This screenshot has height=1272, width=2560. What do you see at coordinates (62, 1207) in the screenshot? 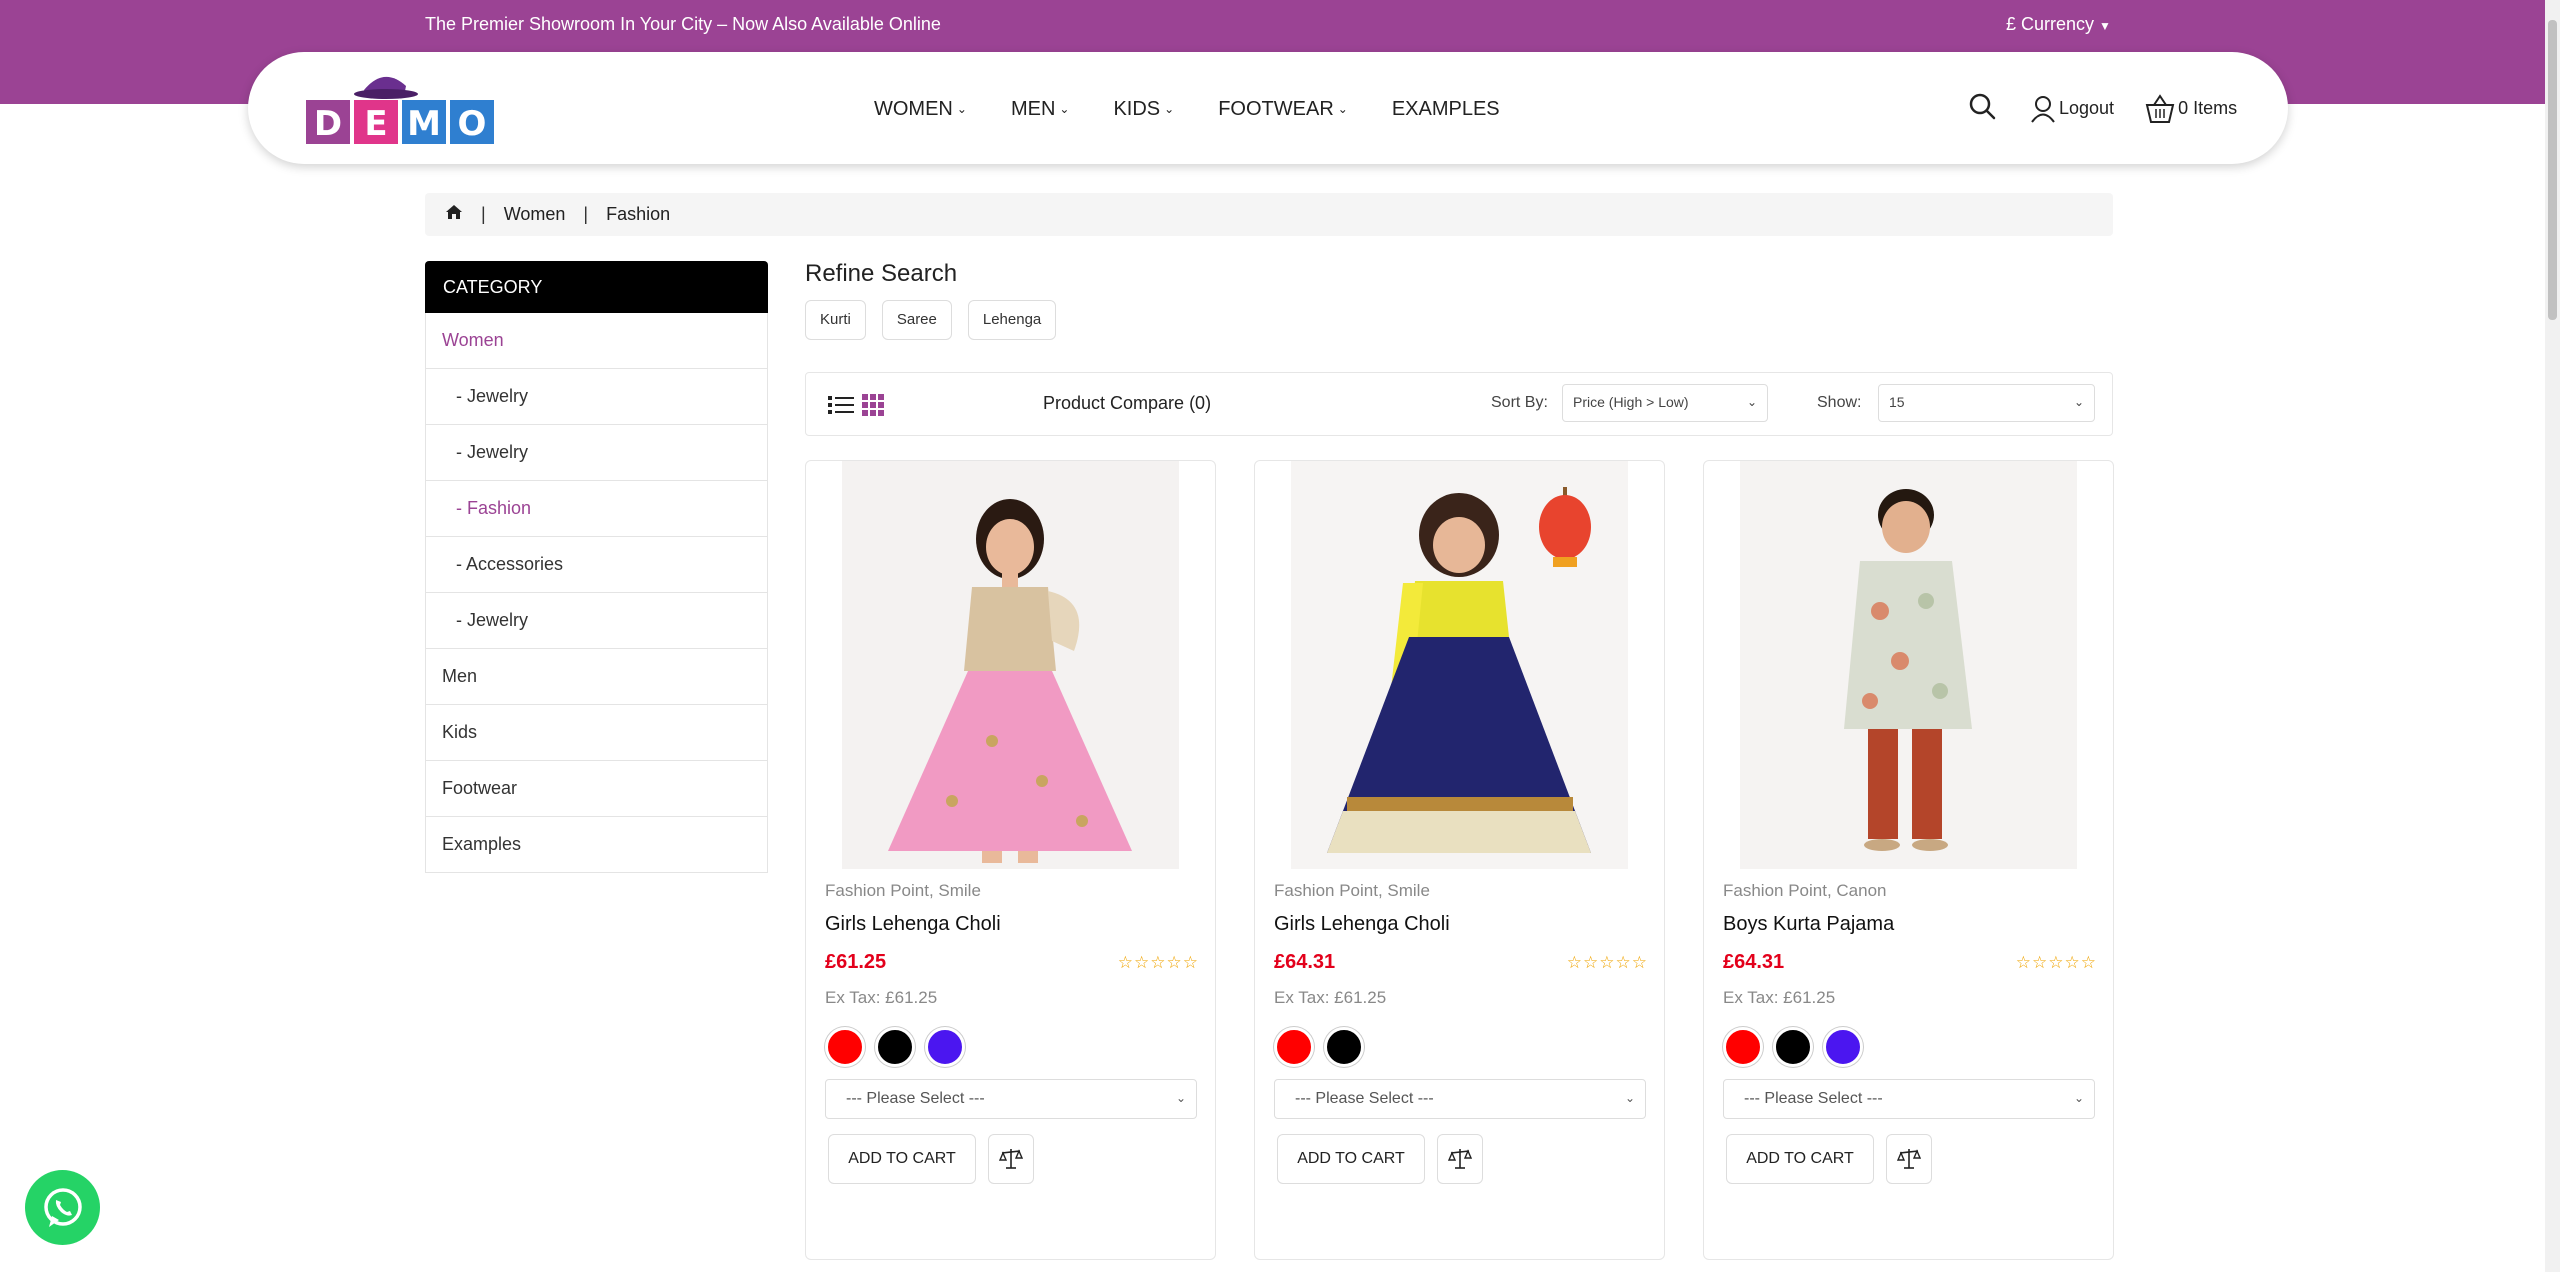
I see `whatsapp-icon` at bounding box center [62, 1207].